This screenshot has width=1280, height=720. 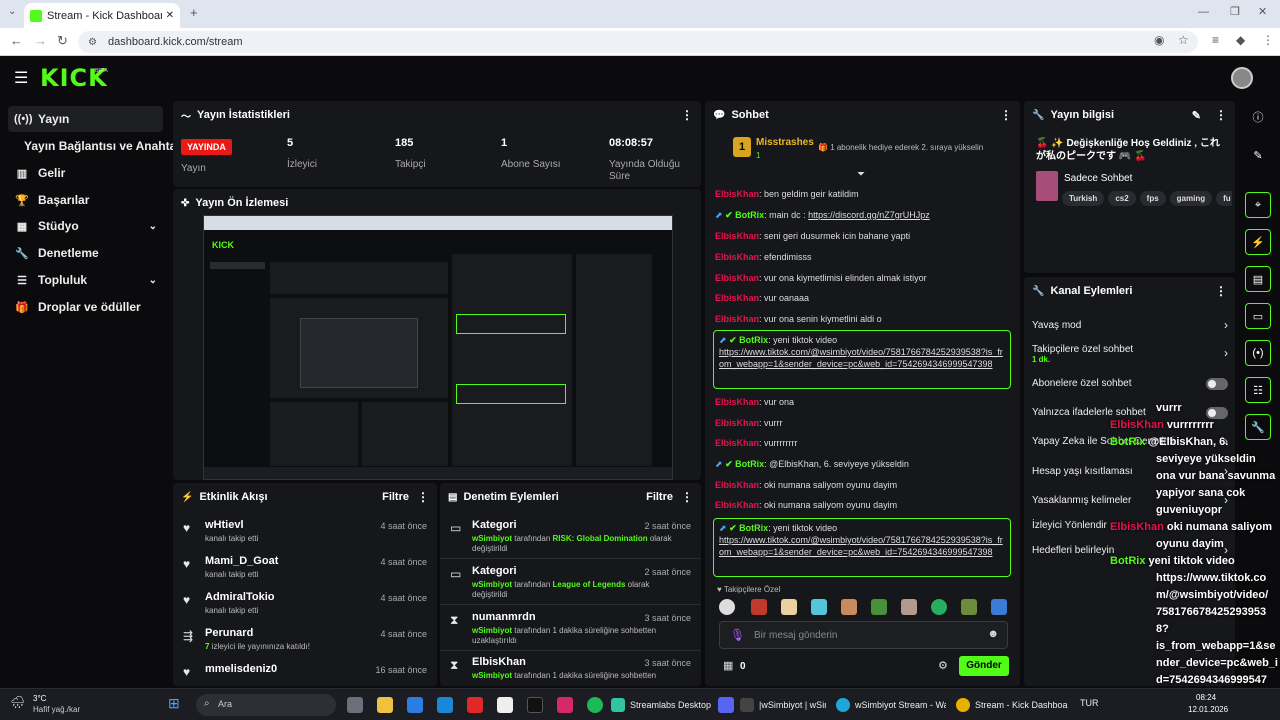 I want to click on document-icon: ▤, so click(x=1258, y=279).